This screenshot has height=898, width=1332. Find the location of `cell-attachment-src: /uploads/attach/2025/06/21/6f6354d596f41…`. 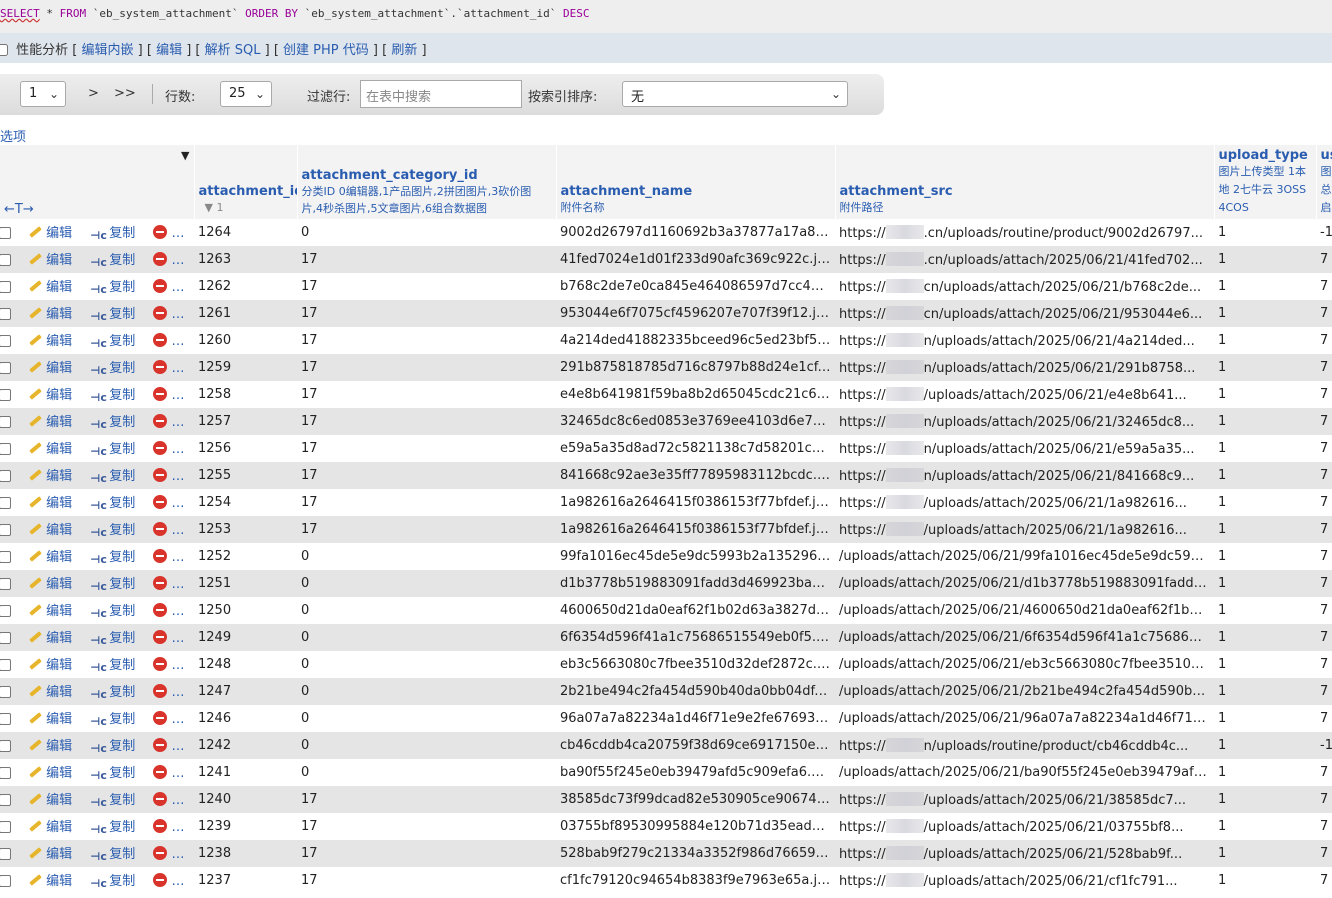

cell-attachment-src: /uploads/attach/2025/06/21/6f6354d596f41… is located at coordinates (1024, 637).